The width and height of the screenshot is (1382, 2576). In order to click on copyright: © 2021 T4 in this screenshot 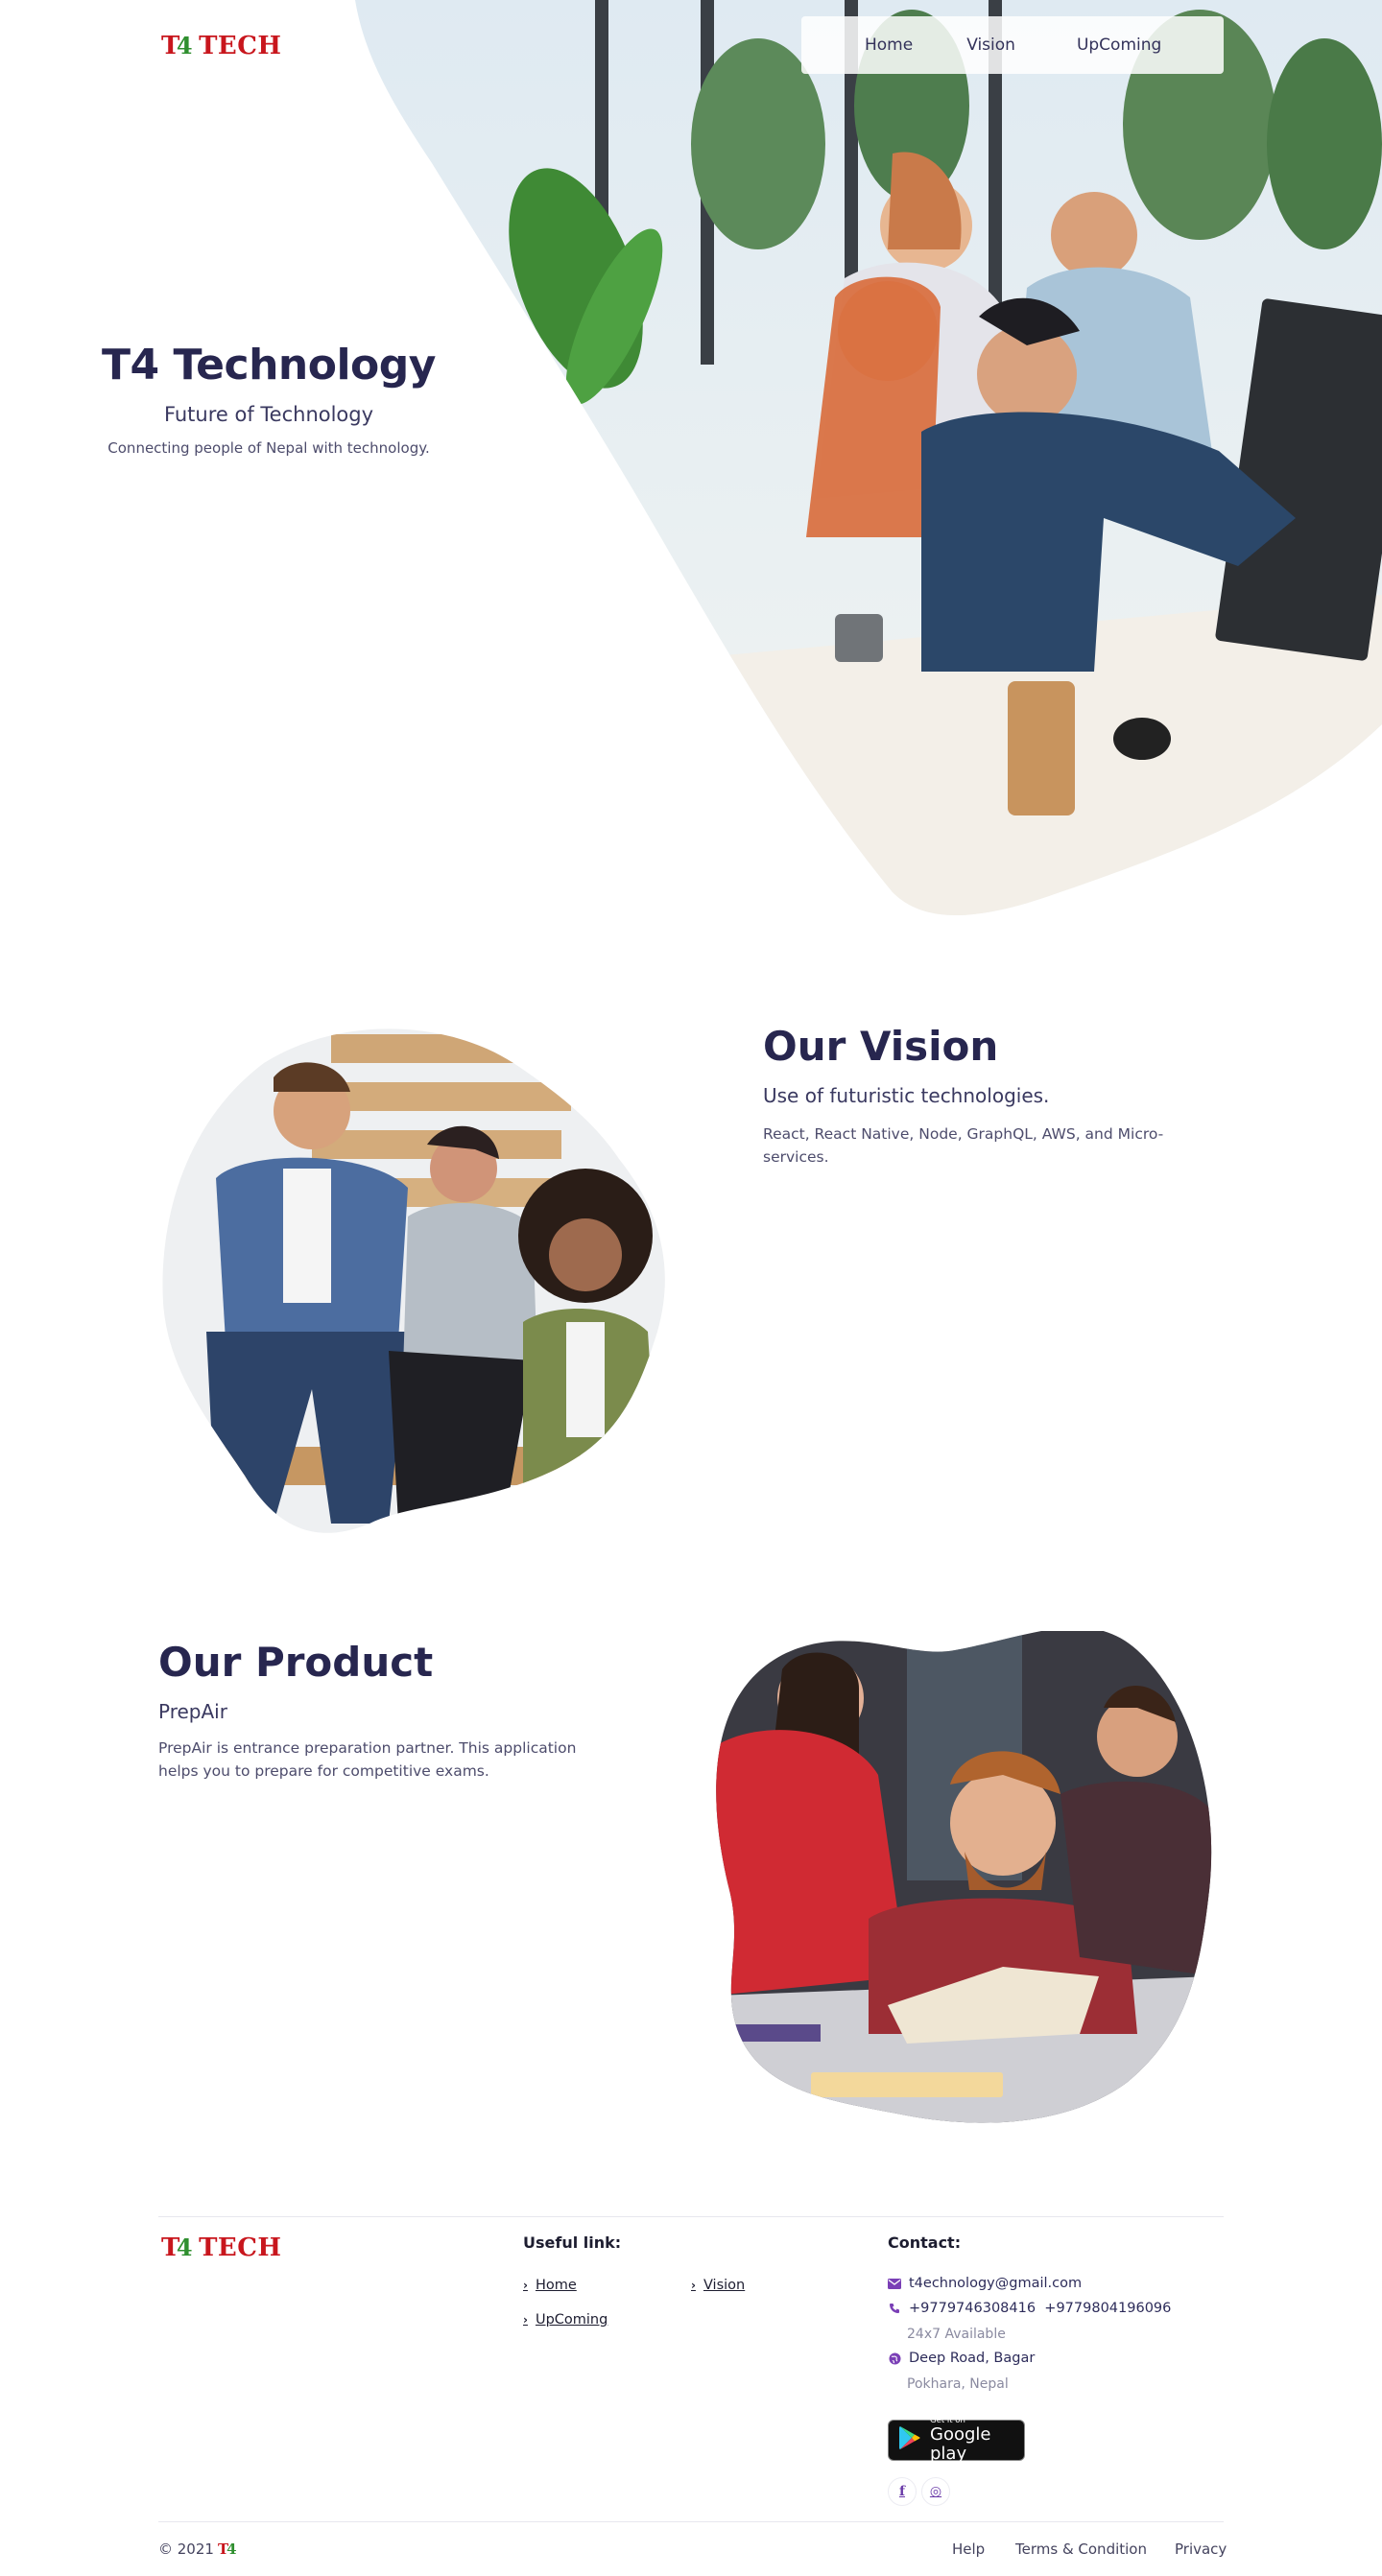, I will do `click(197, 2550)`.